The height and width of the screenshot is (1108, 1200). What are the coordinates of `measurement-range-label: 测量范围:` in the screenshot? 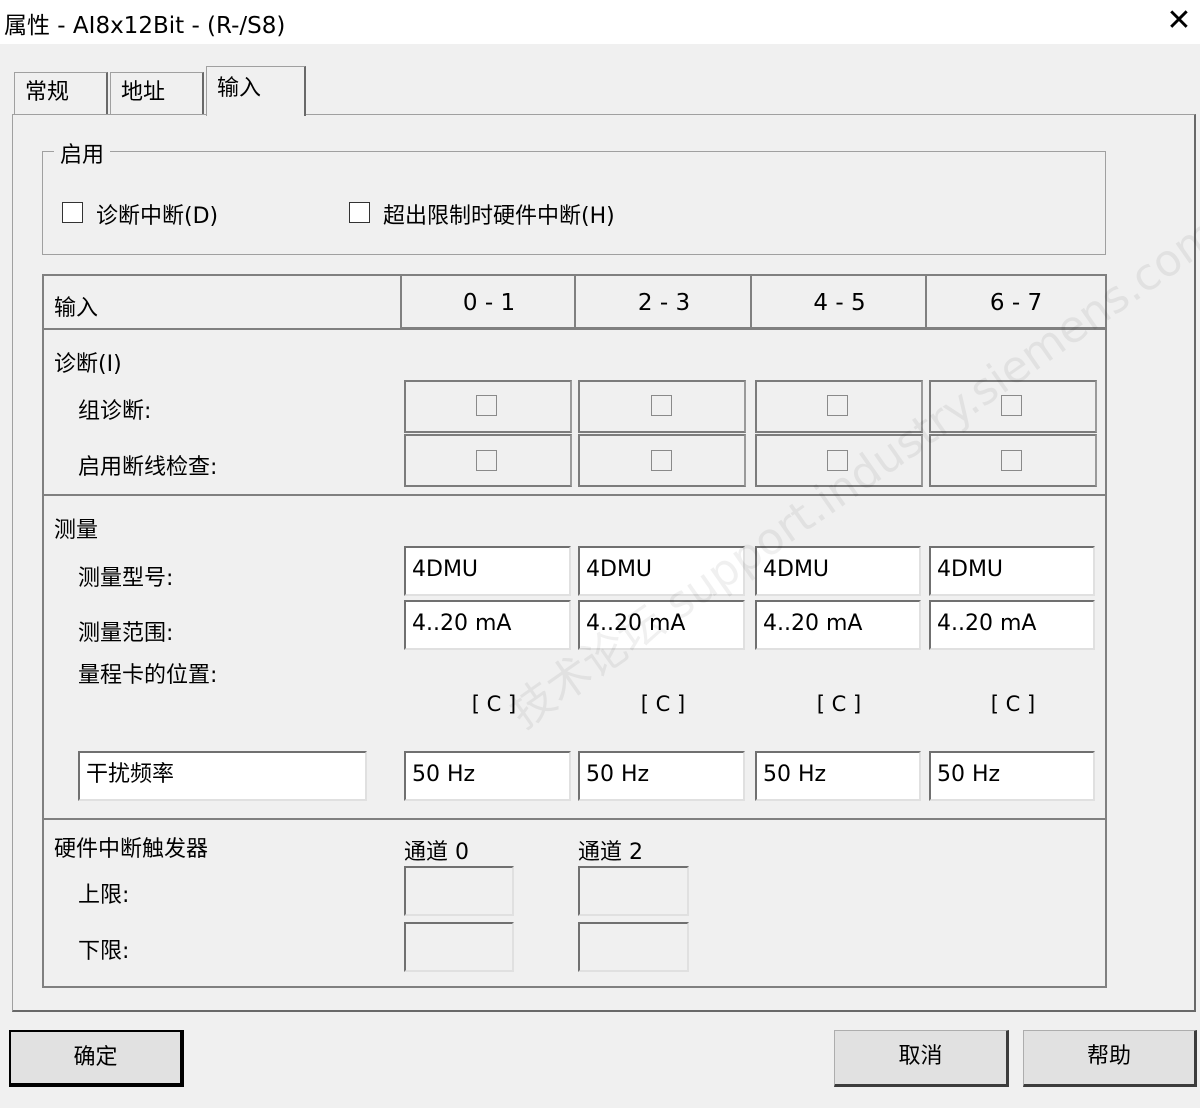 It's located at (126, 633).